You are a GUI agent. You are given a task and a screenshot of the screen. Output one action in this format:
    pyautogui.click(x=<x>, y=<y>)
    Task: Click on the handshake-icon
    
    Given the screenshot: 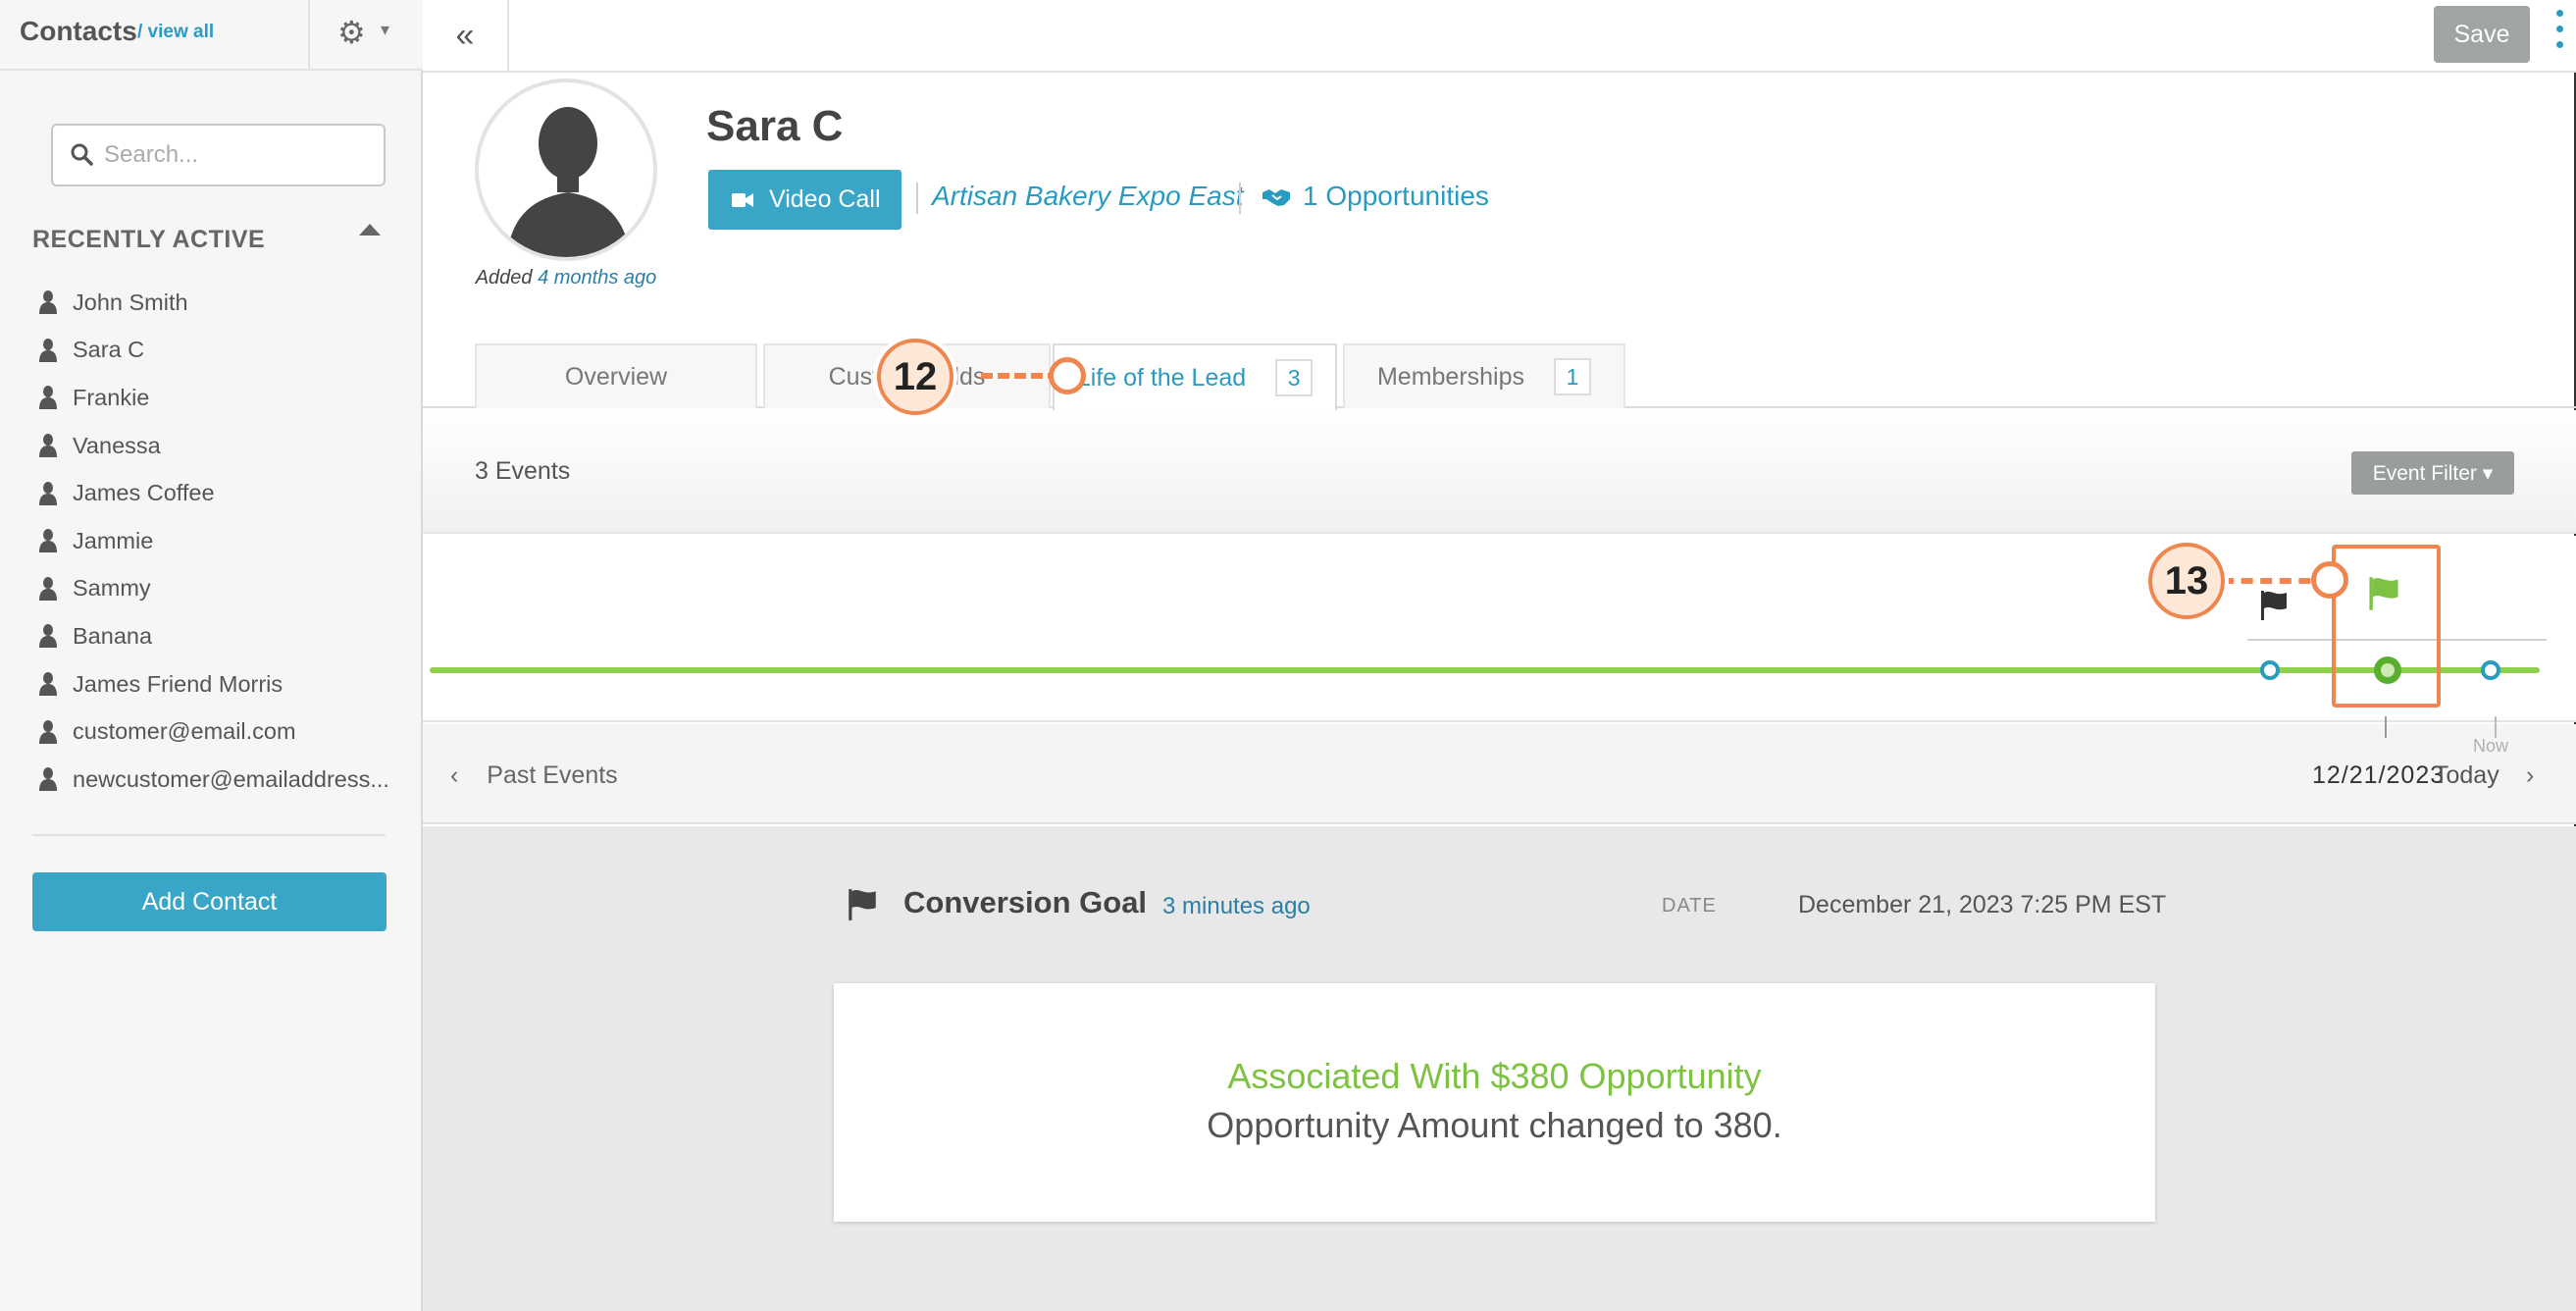 What is the action you would take?
    pyautogui.click(x=1276, y=197)
    